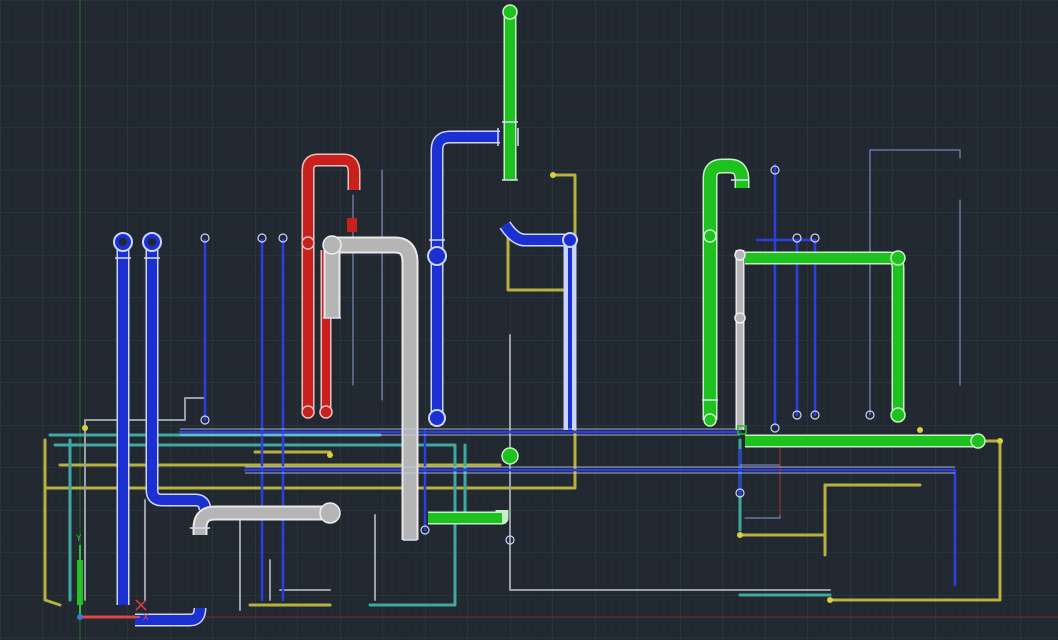  Describe the element at coordinates (146, 618) in the screenshot. I see `ucs-x-label: X` at that location.